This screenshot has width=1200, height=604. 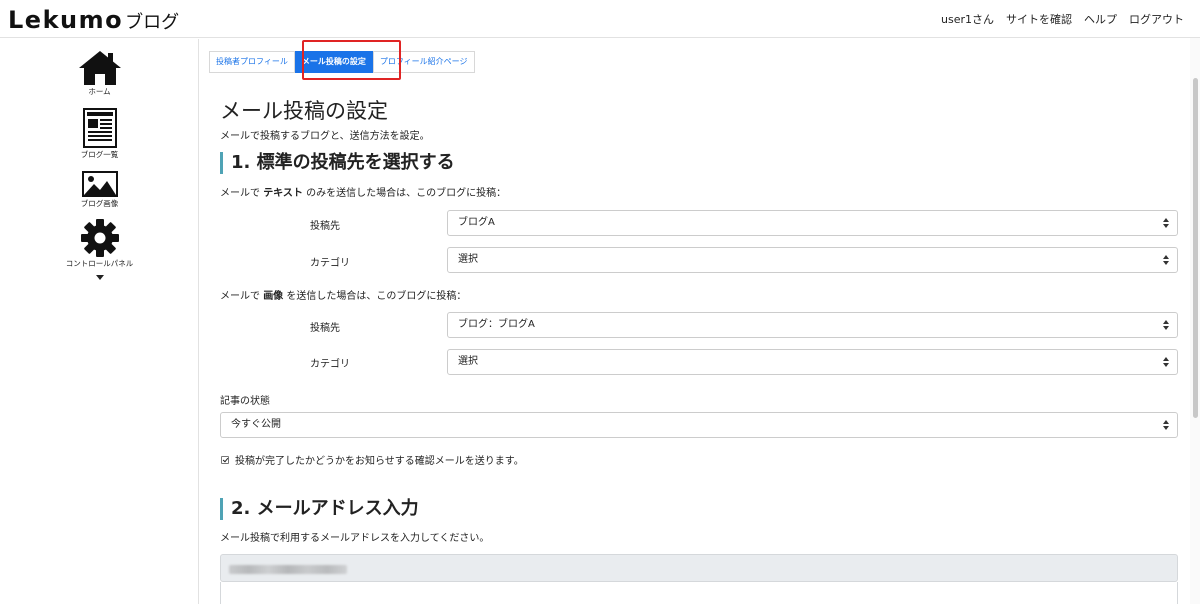 What do you see at coordinates (812, 325) in the screenshot?
I see `image-destination-select: ブログ：ブログA` at bounding box center [812, 325].